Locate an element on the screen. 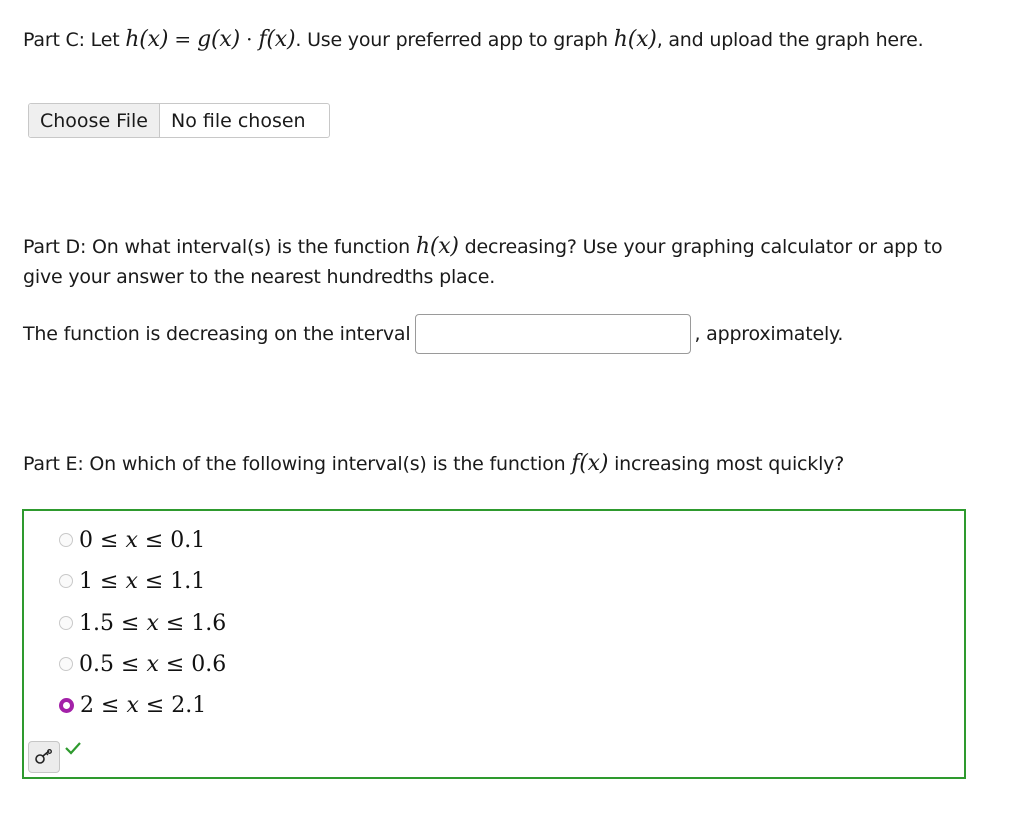 The image size is (1024, 837). part-c-middle: . Use your preferred app to graph is located at coordinates (454, 40).